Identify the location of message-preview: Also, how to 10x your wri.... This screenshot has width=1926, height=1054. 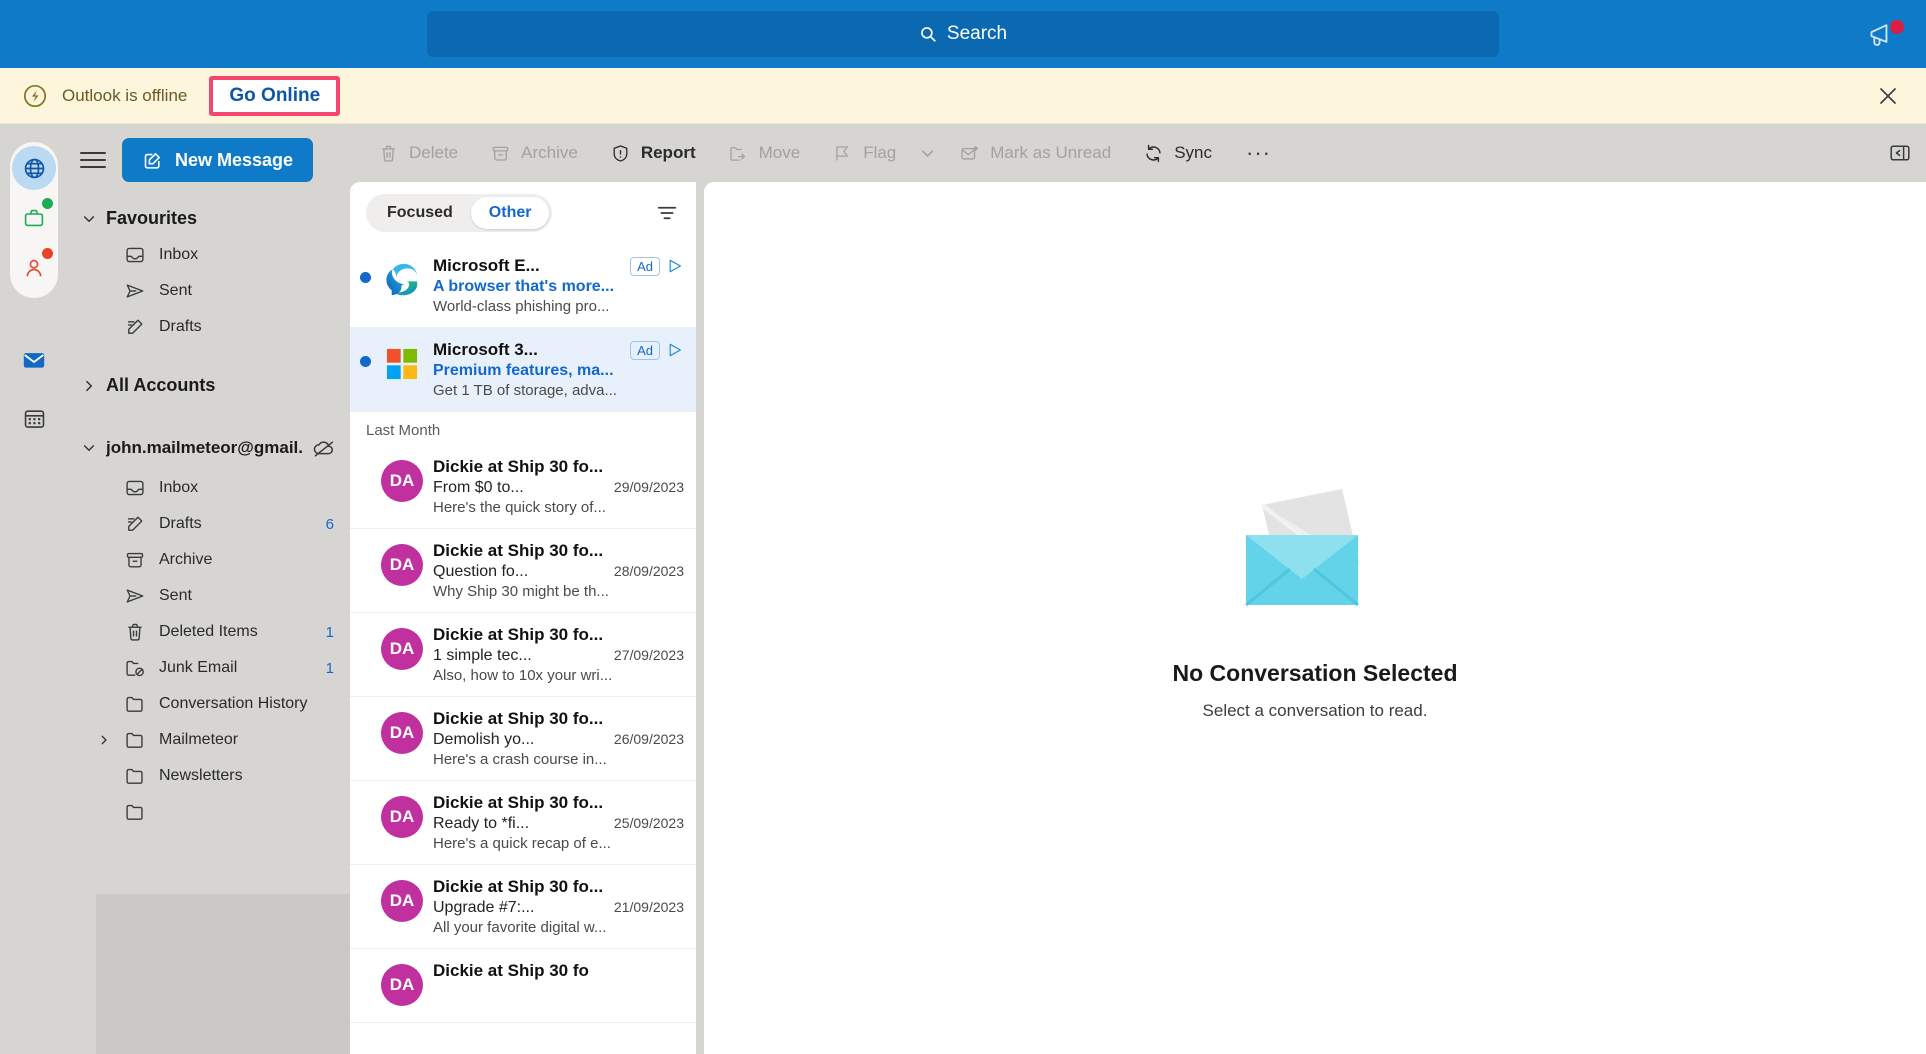
(523, 675).